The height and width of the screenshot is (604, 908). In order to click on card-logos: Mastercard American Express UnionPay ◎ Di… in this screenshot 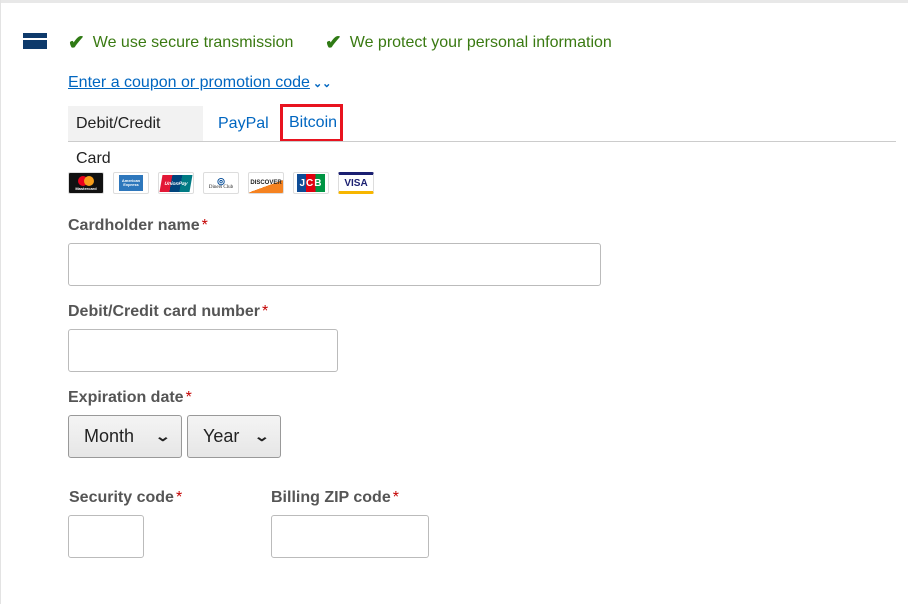, I will do `click(221, 183)`.